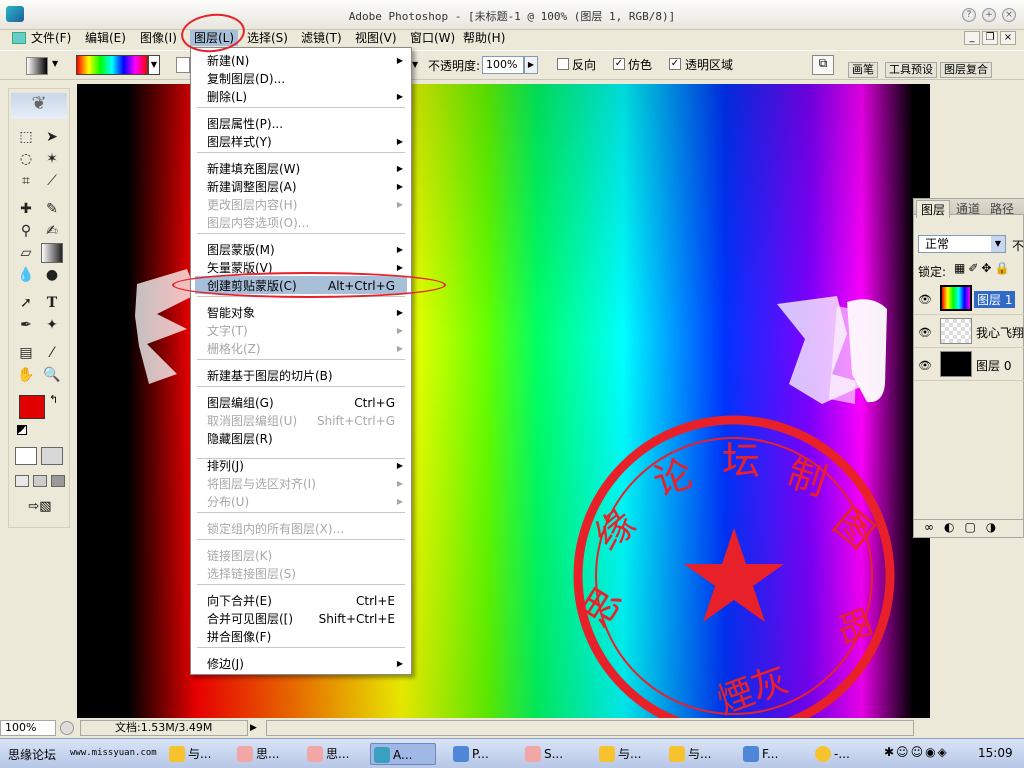 The image size is (1024, 768). Describe the element at coordinates (113, 753) in the screenshot. I see `taskbar-site-url: www.missyuan.com` at that location.